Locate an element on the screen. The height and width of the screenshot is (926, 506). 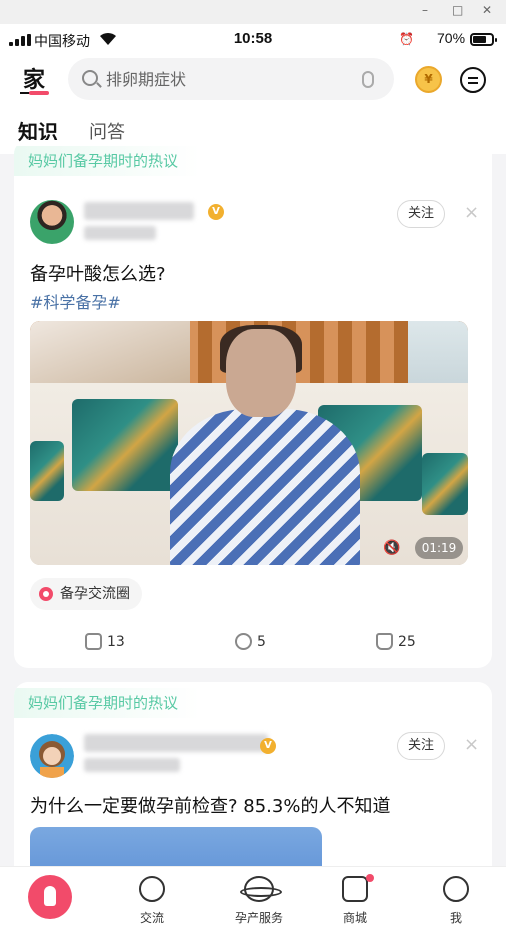
comment-icon is located at coordinates (243, 641).